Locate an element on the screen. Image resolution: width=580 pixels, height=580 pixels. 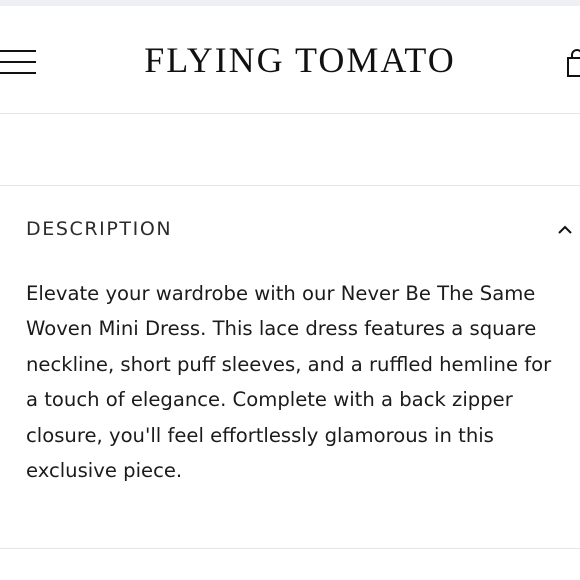
section-divider-bottom is located at coordinates (290, 548).